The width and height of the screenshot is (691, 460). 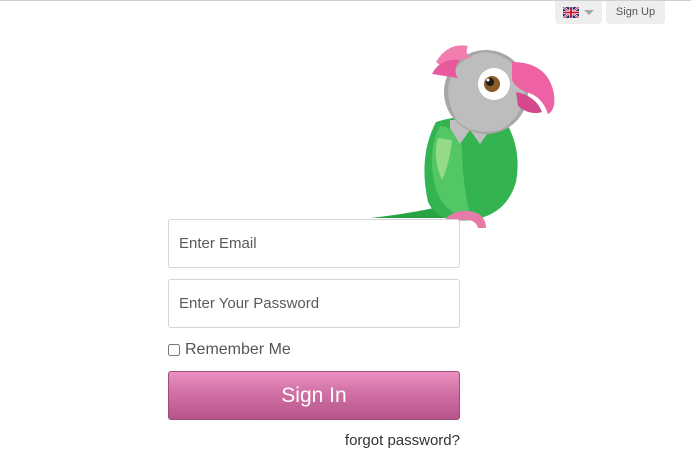 I want to click on remember-me-row: Remember Me, so click(x=229, y=350).